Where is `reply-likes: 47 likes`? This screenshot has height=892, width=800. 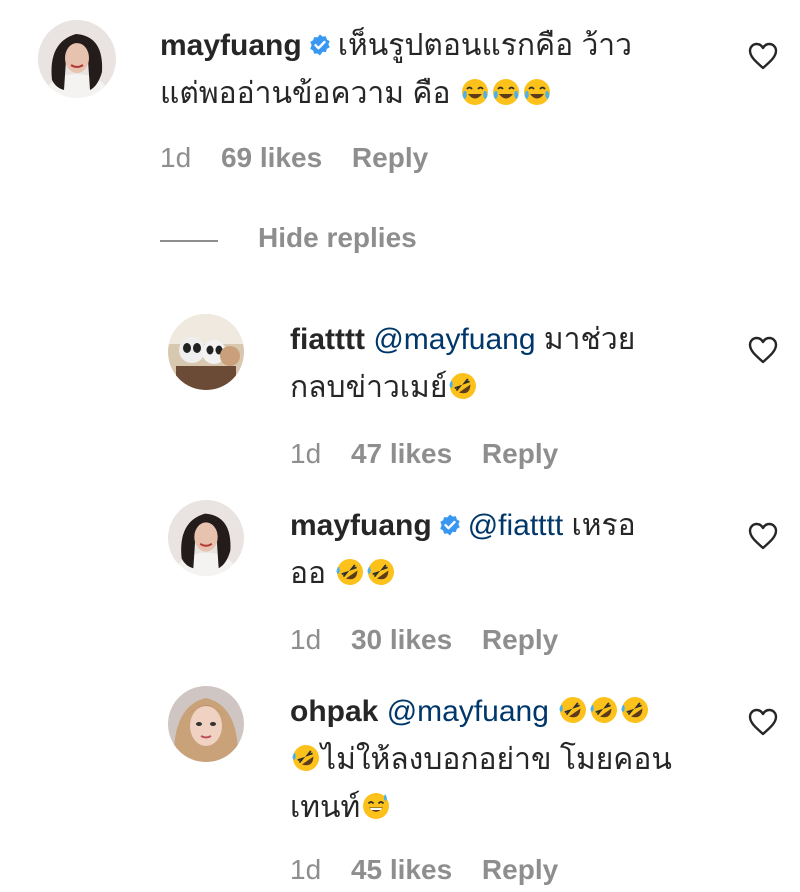 reply-likes: 47 likes is located at coordinates (401, 453).